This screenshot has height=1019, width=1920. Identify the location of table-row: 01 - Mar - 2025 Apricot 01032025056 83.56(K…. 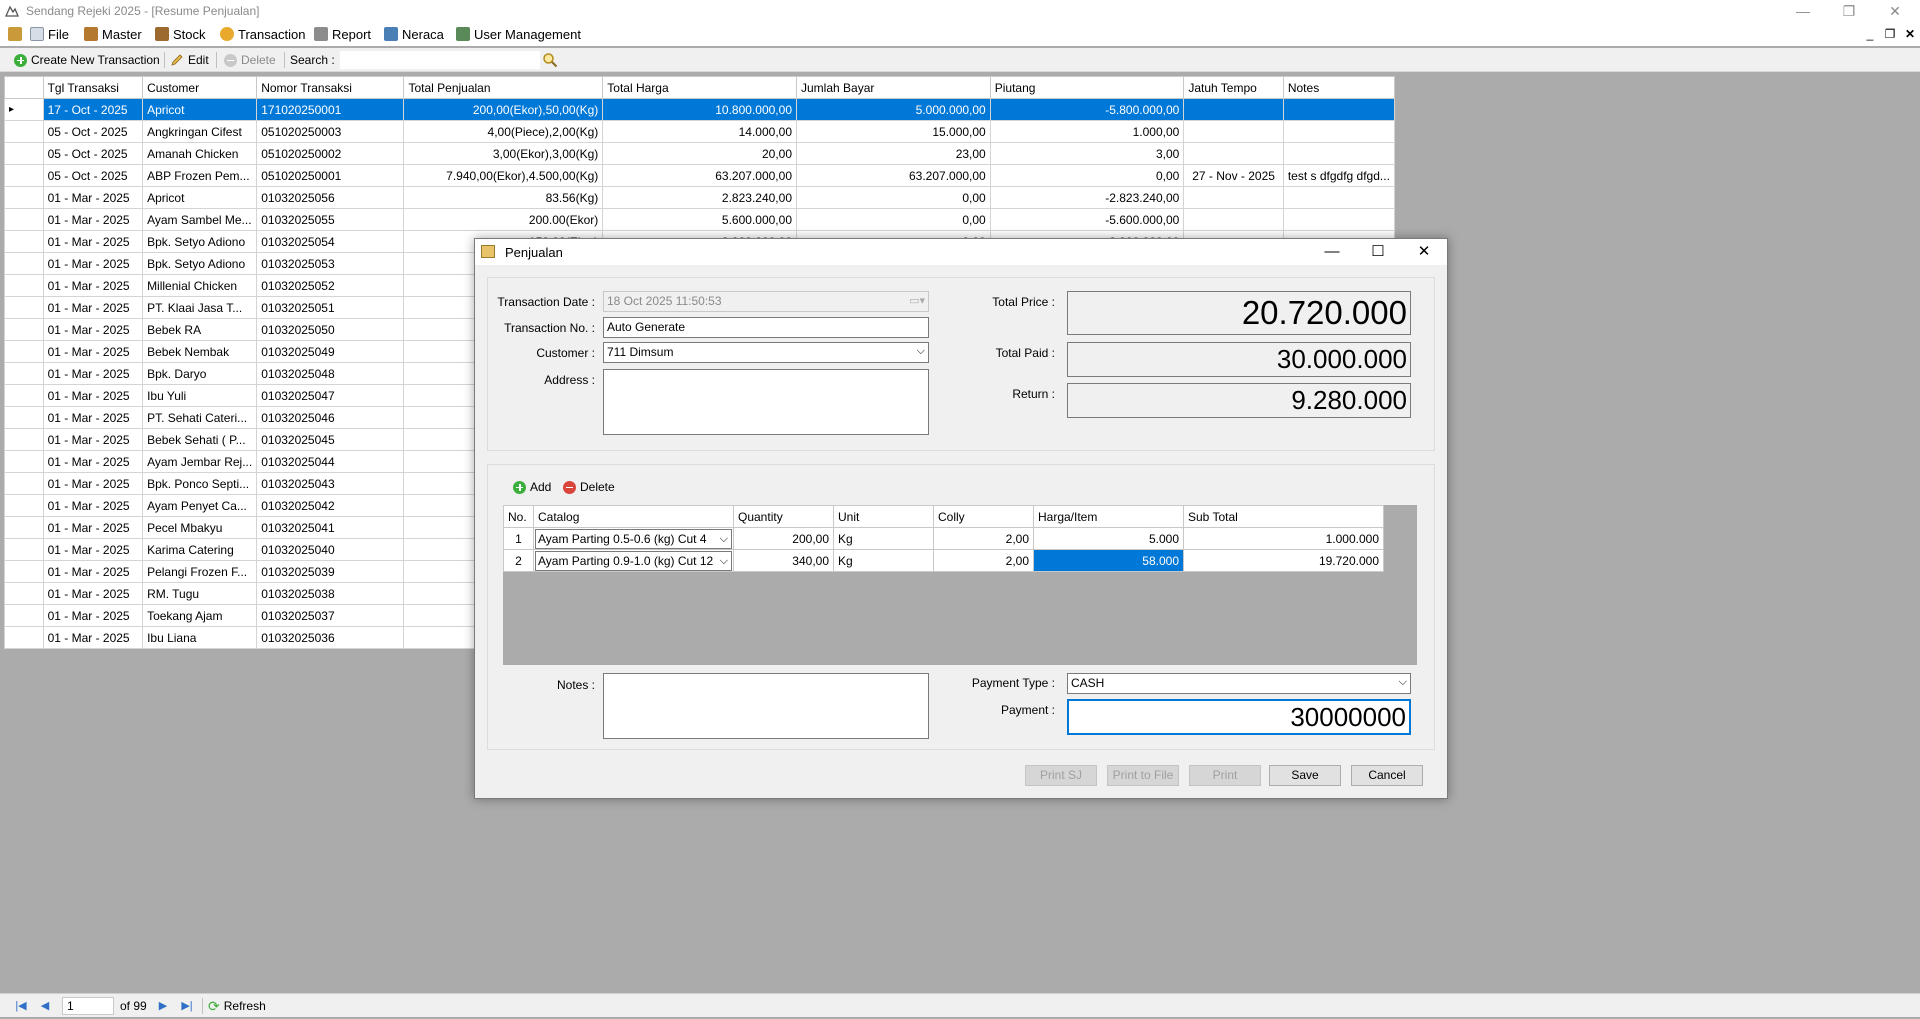
(700, 197).